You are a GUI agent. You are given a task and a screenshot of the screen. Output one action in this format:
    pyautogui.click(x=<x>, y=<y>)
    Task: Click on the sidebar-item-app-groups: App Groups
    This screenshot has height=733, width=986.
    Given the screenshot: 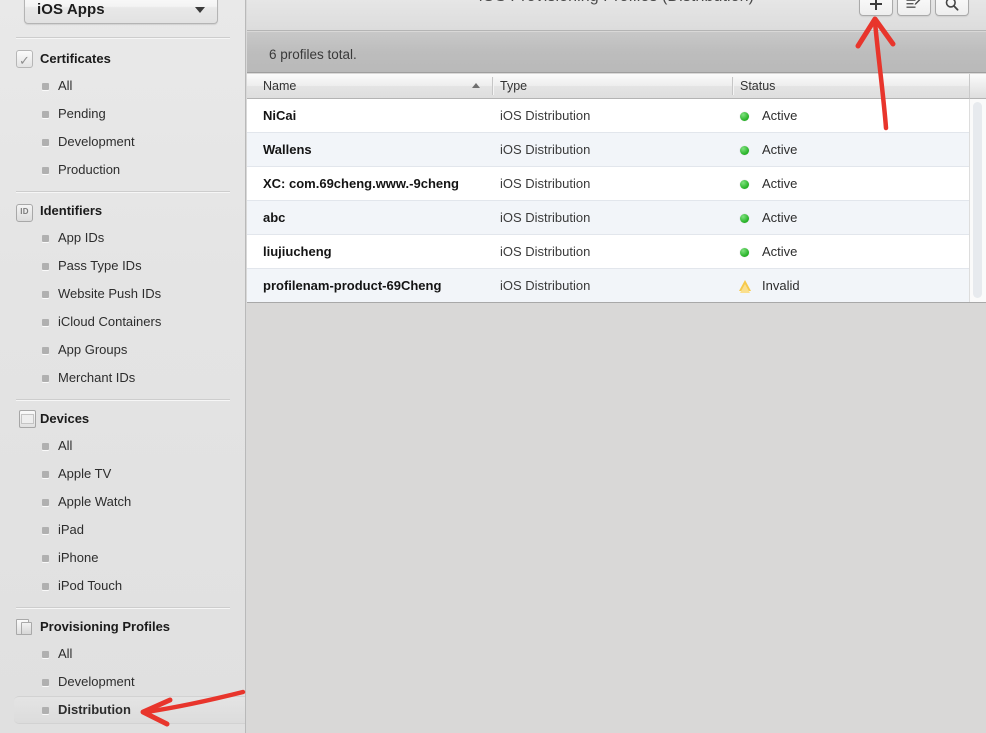 What is the action you would take?
    pyautogui.click(x=122, y=350)
    